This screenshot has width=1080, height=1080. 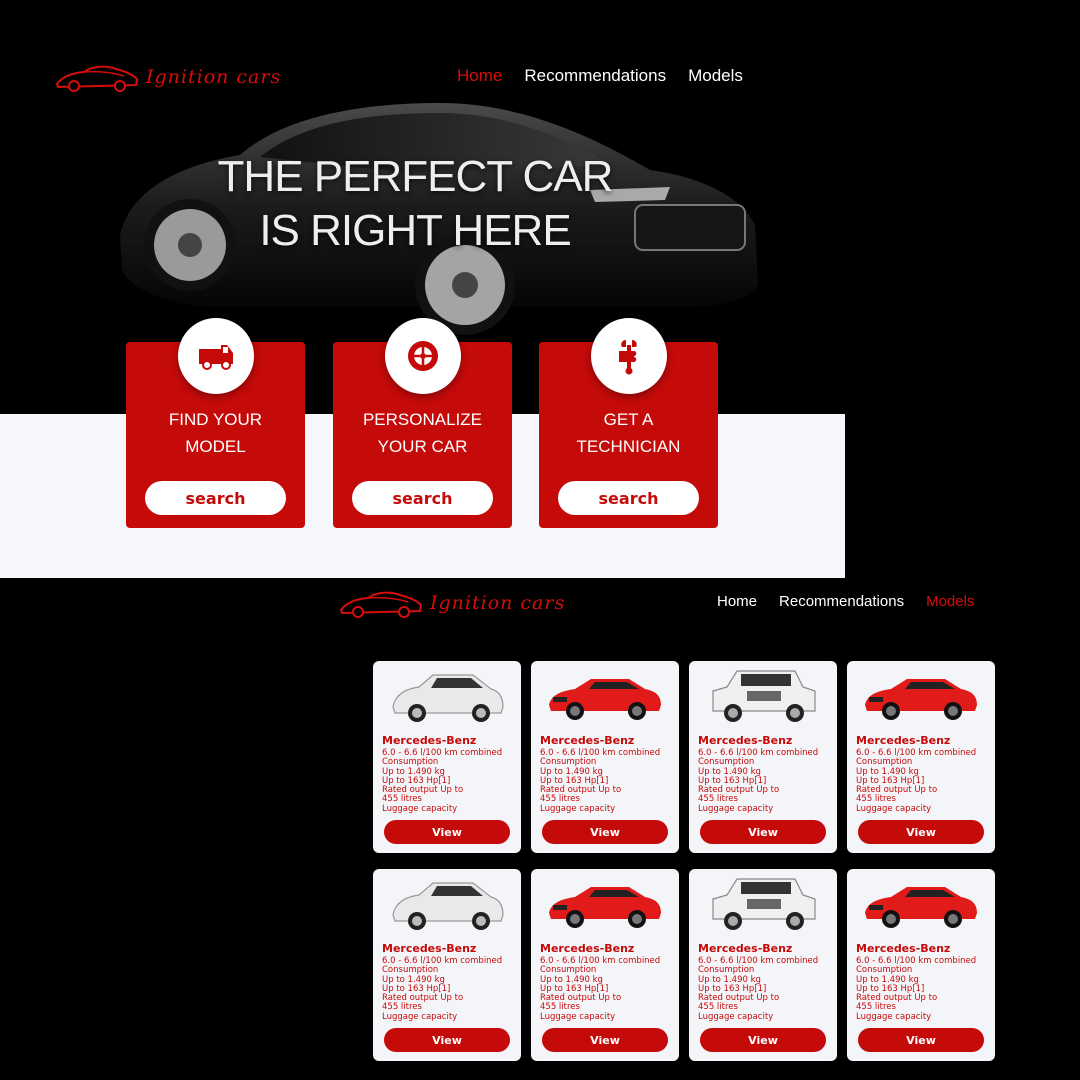 What do you see at coordinates (422, 433) in the screenshot?
I see `service-title: PERSONALIZE YOUR CAR` at bounding box center [422, 433].